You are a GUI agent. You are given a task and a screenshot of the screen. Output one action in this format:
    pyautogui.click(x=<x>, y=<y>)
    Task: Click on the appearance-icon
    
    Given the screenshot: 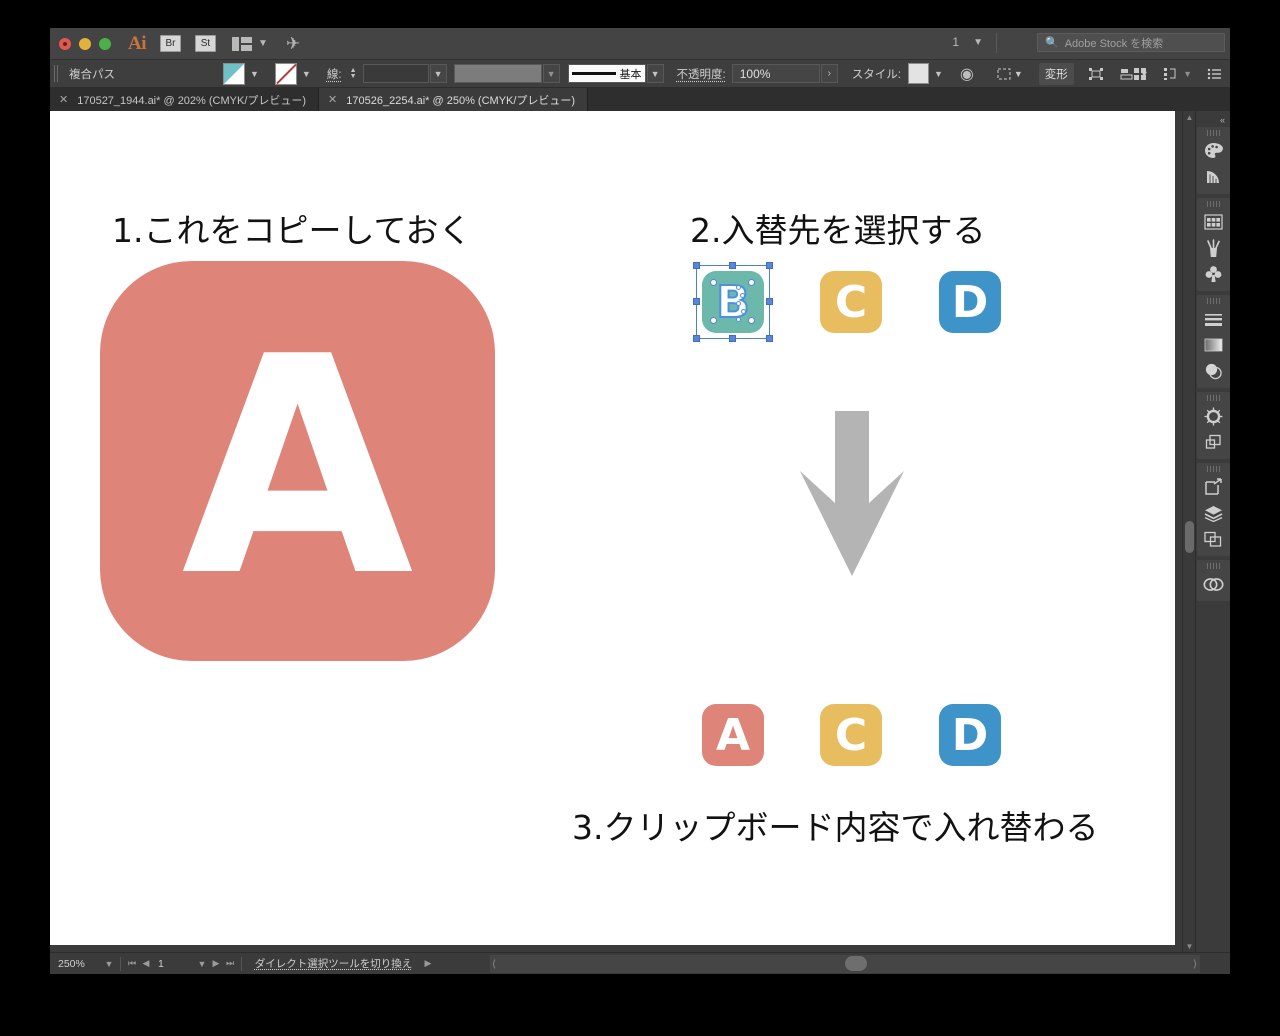 What is the action you would take?
    pyautogui.click(x=1213, y=416)
    